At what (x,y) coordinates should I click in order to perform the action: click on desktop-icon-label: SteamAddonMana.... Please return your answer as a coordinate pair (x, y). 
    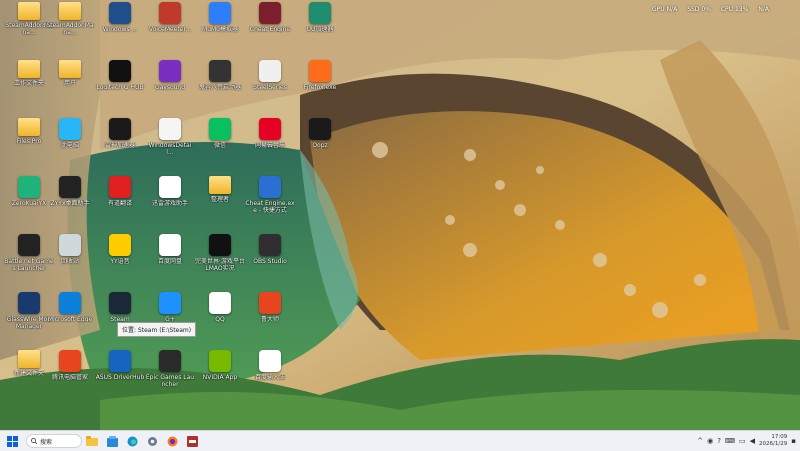
    Looking at the image, I should click on (70, 29).